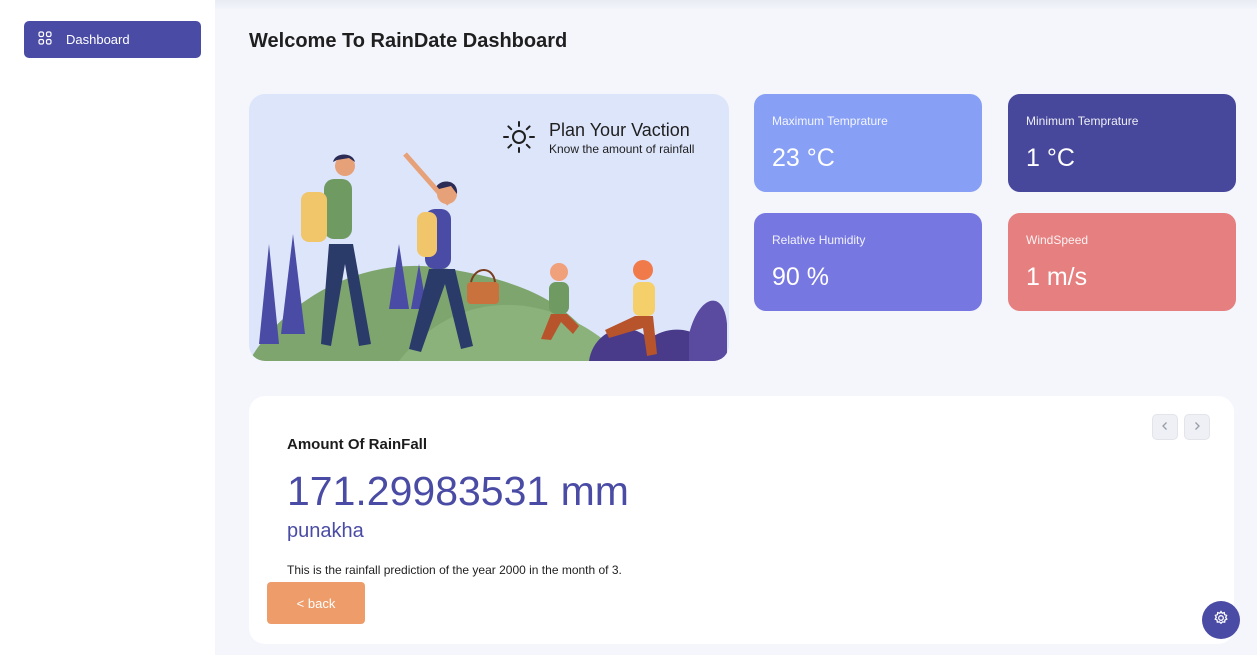 This screenshot has width=1257, height=655. I want to click on chevron-right-icon, so click(1197, 427).